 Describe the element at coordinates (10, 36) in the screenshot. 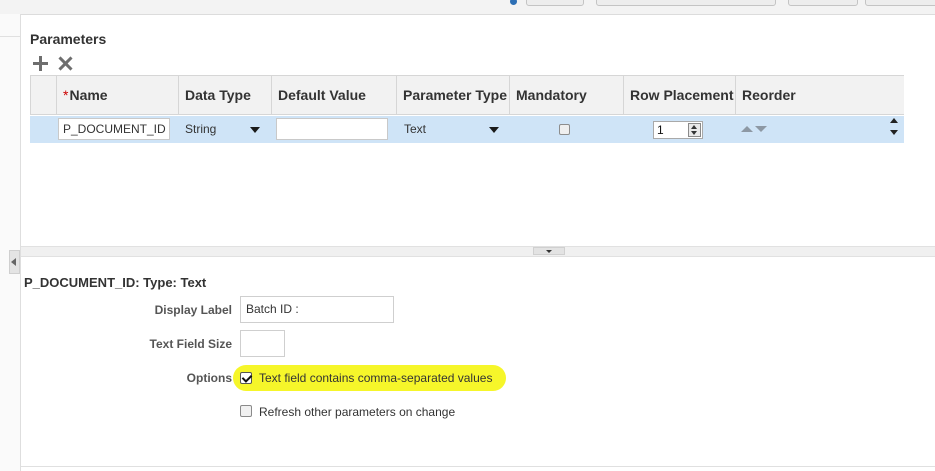

I see `left-edge-divider` at that location.